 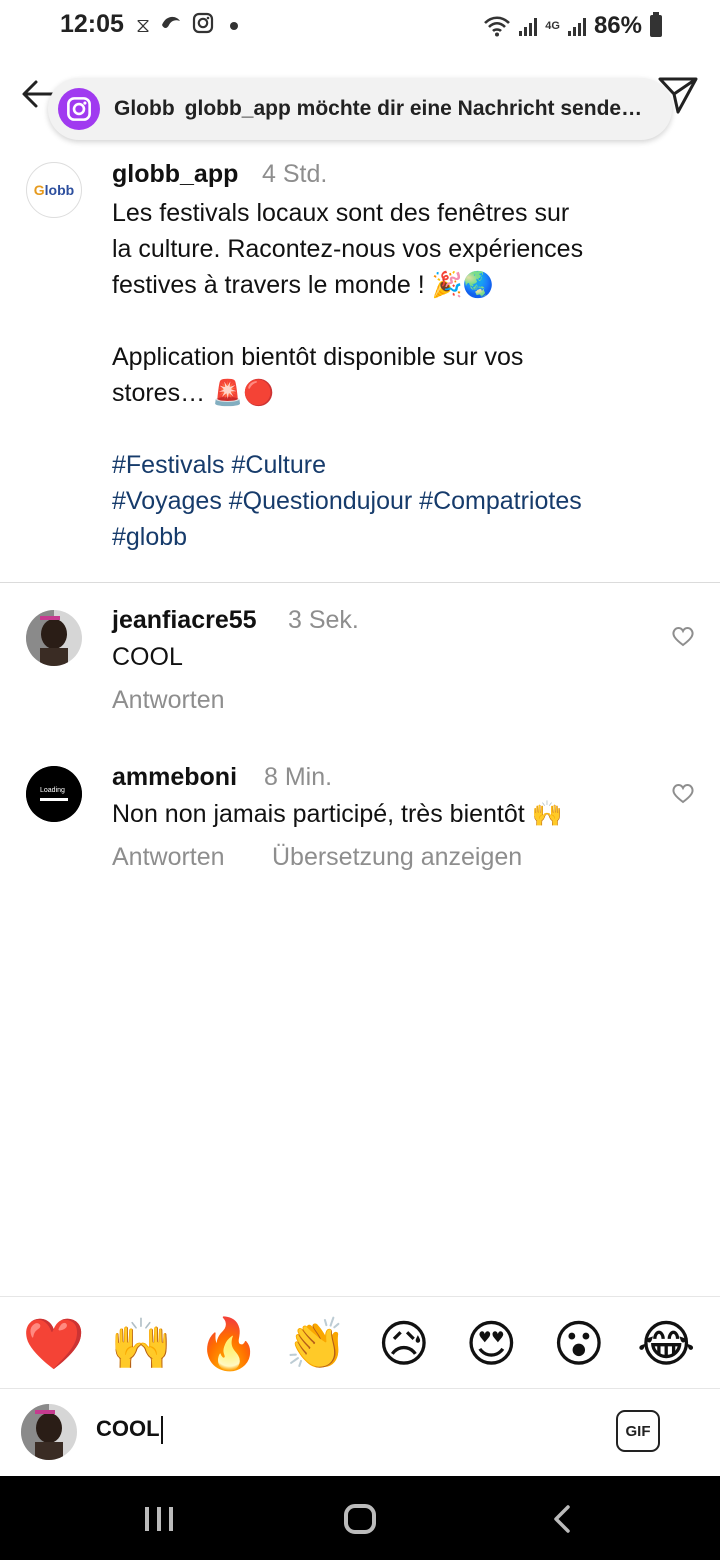 What do you see at coordinates (337, 814) in the screenshot?
I see `comment-text: Non non jamais participé, très bientôt 🙌` at bounding box center [337, 814].